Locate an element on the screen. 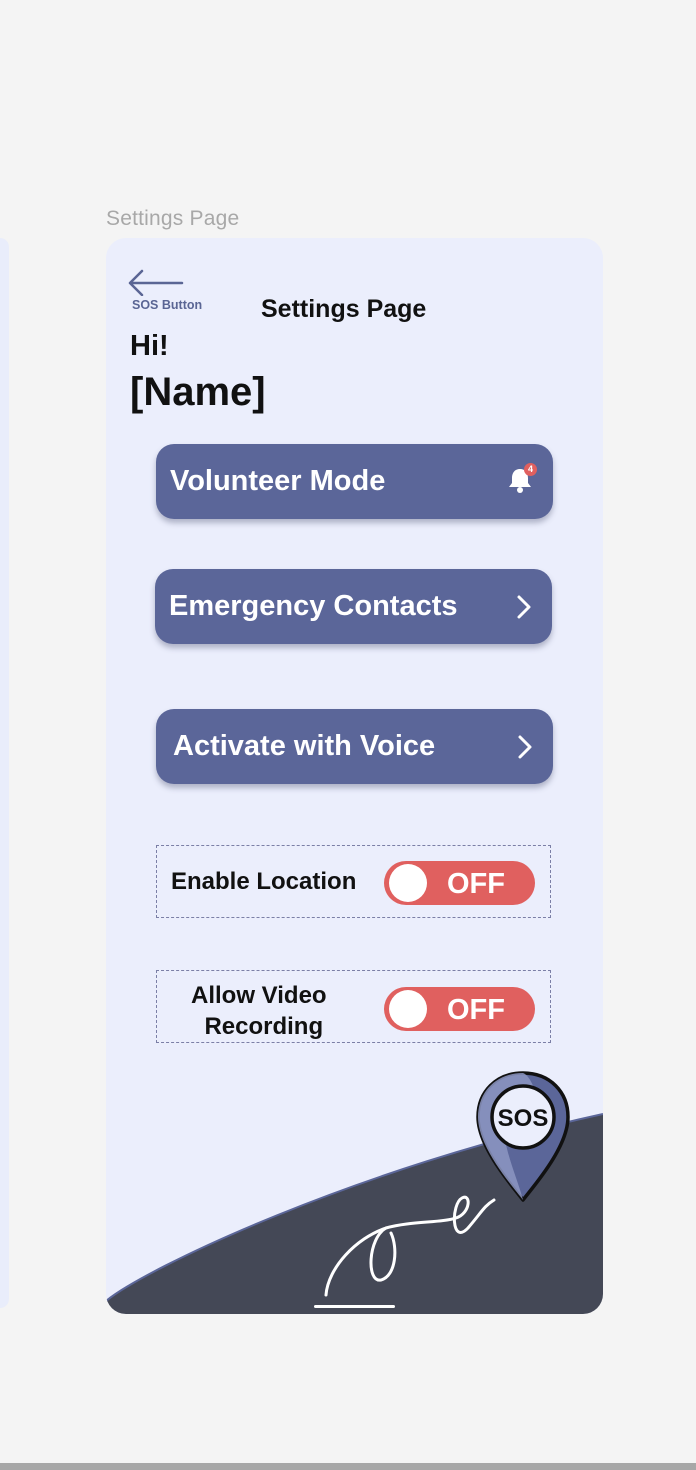 This screenshot has height=1470, width=696. enable-location-label: Enable Location is located at coordinates (264, 881).